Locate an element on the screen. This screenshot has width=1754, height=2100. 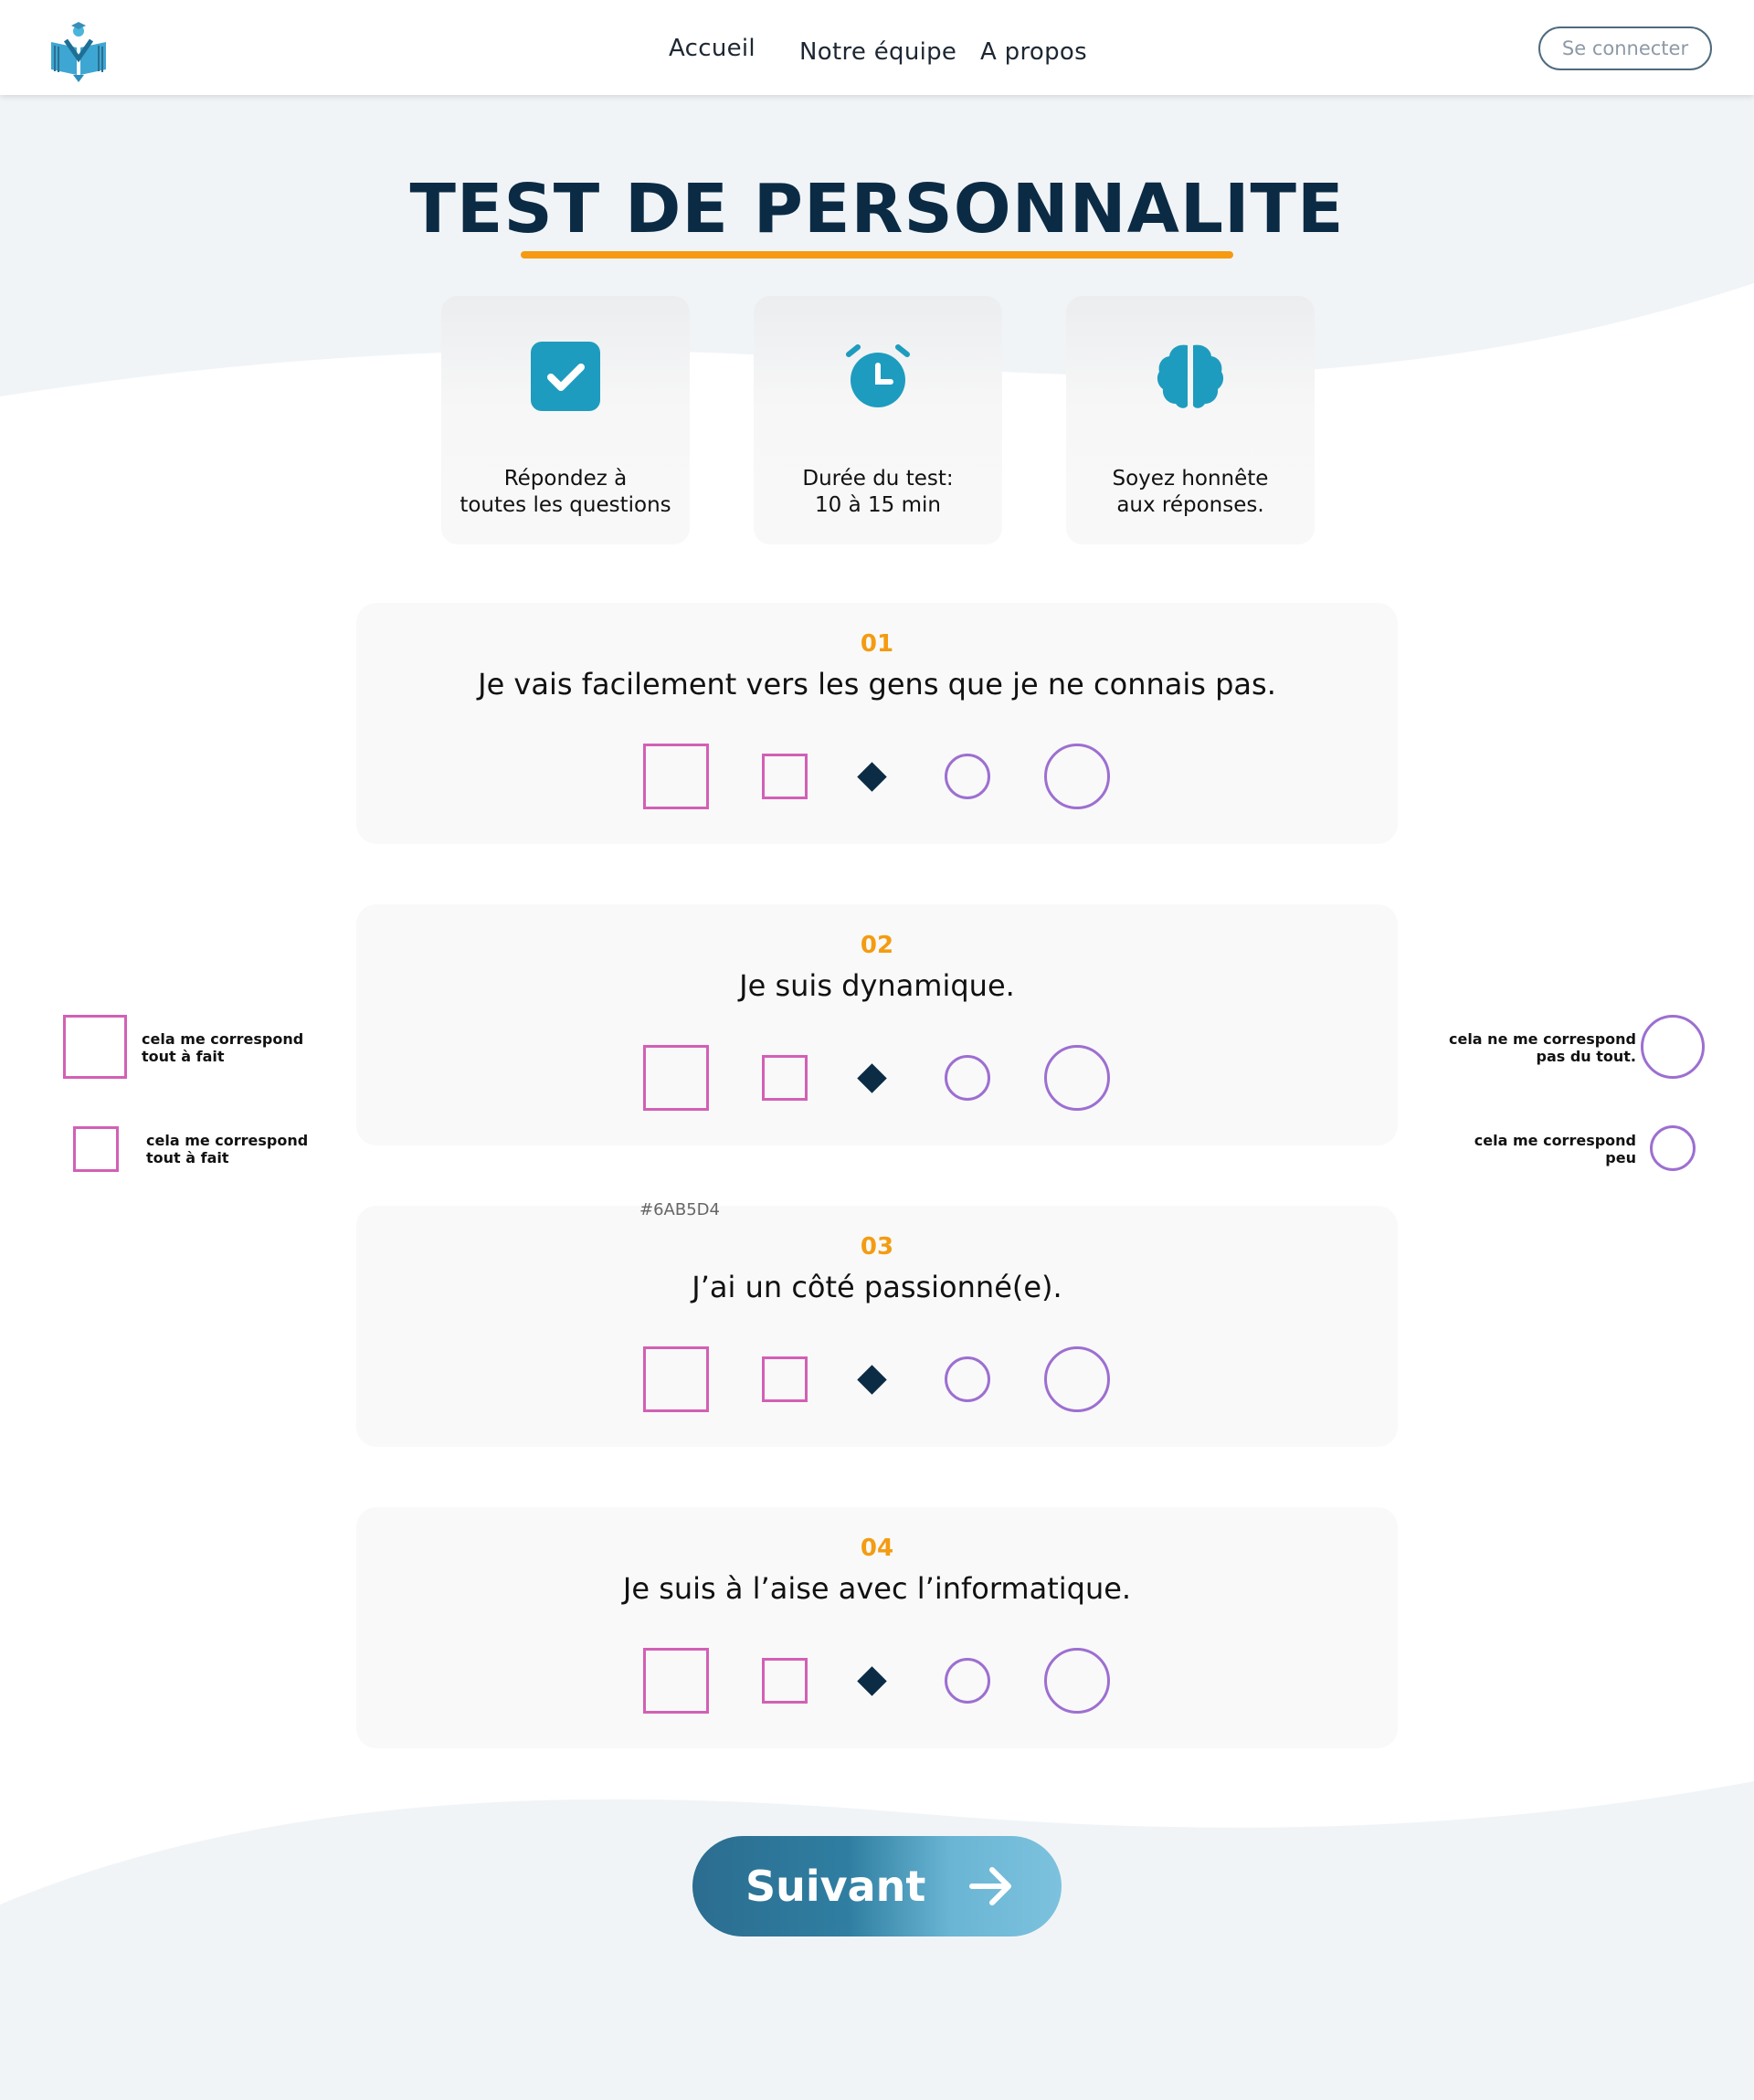
question-number: 03 is located at coordinates (877, 1247).